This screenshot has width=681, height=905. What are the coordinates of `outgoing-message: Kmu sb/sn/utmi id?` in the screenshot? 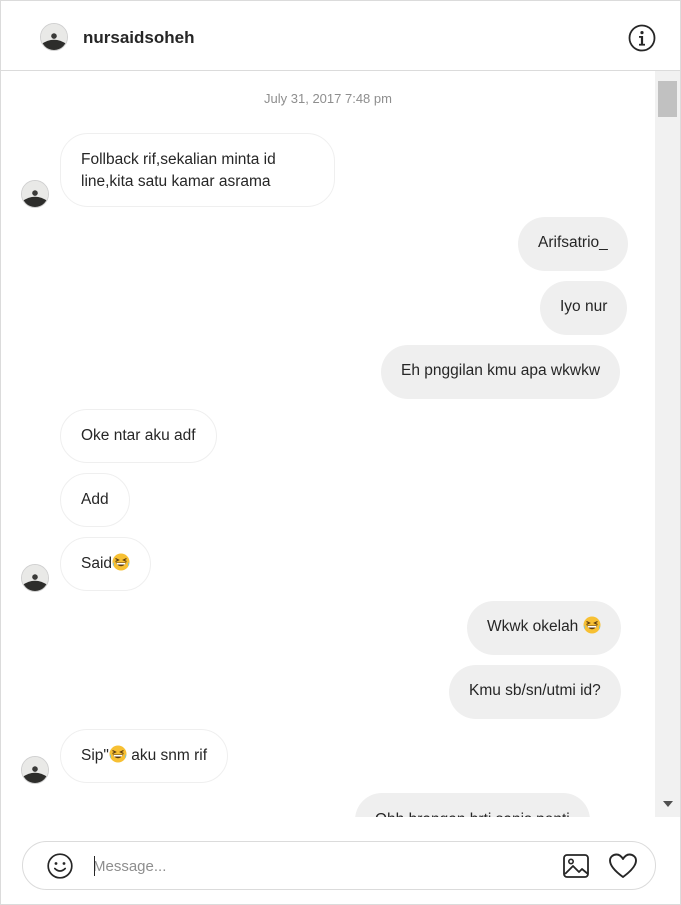 It's located at (535, 692).